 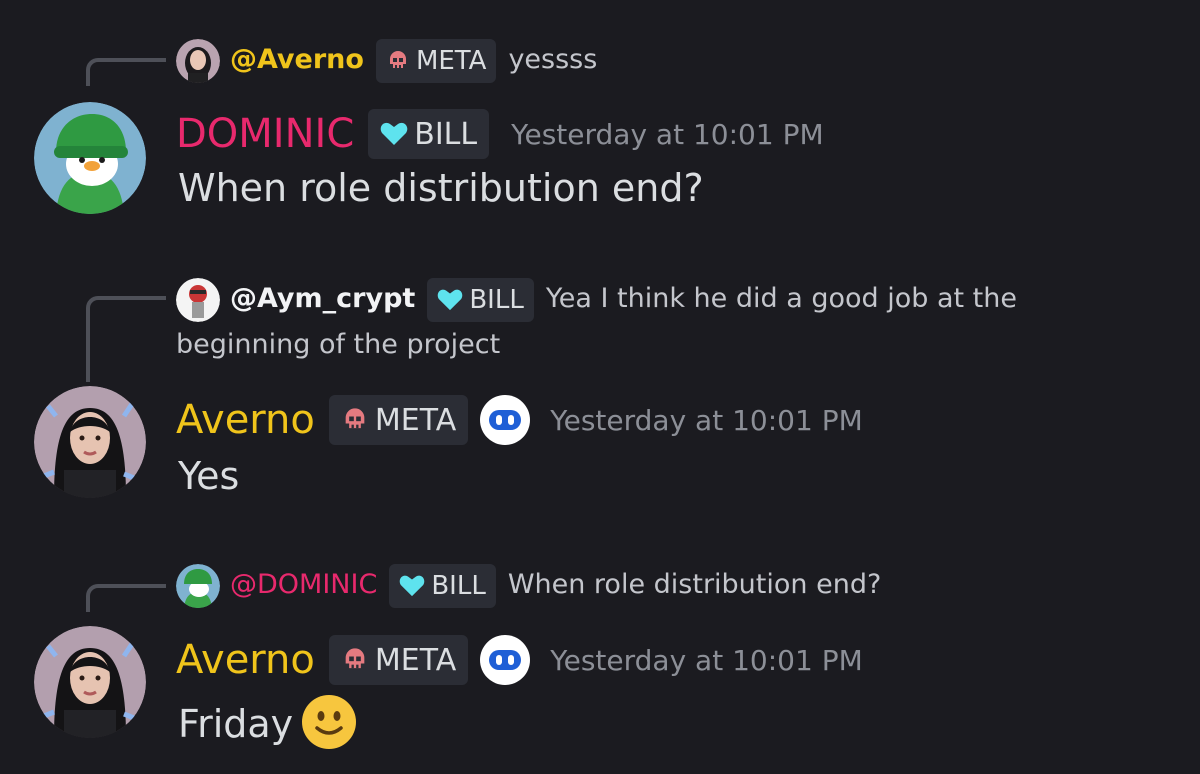 I want to click on reply-author: @Averno, so click(x=297, y=59).